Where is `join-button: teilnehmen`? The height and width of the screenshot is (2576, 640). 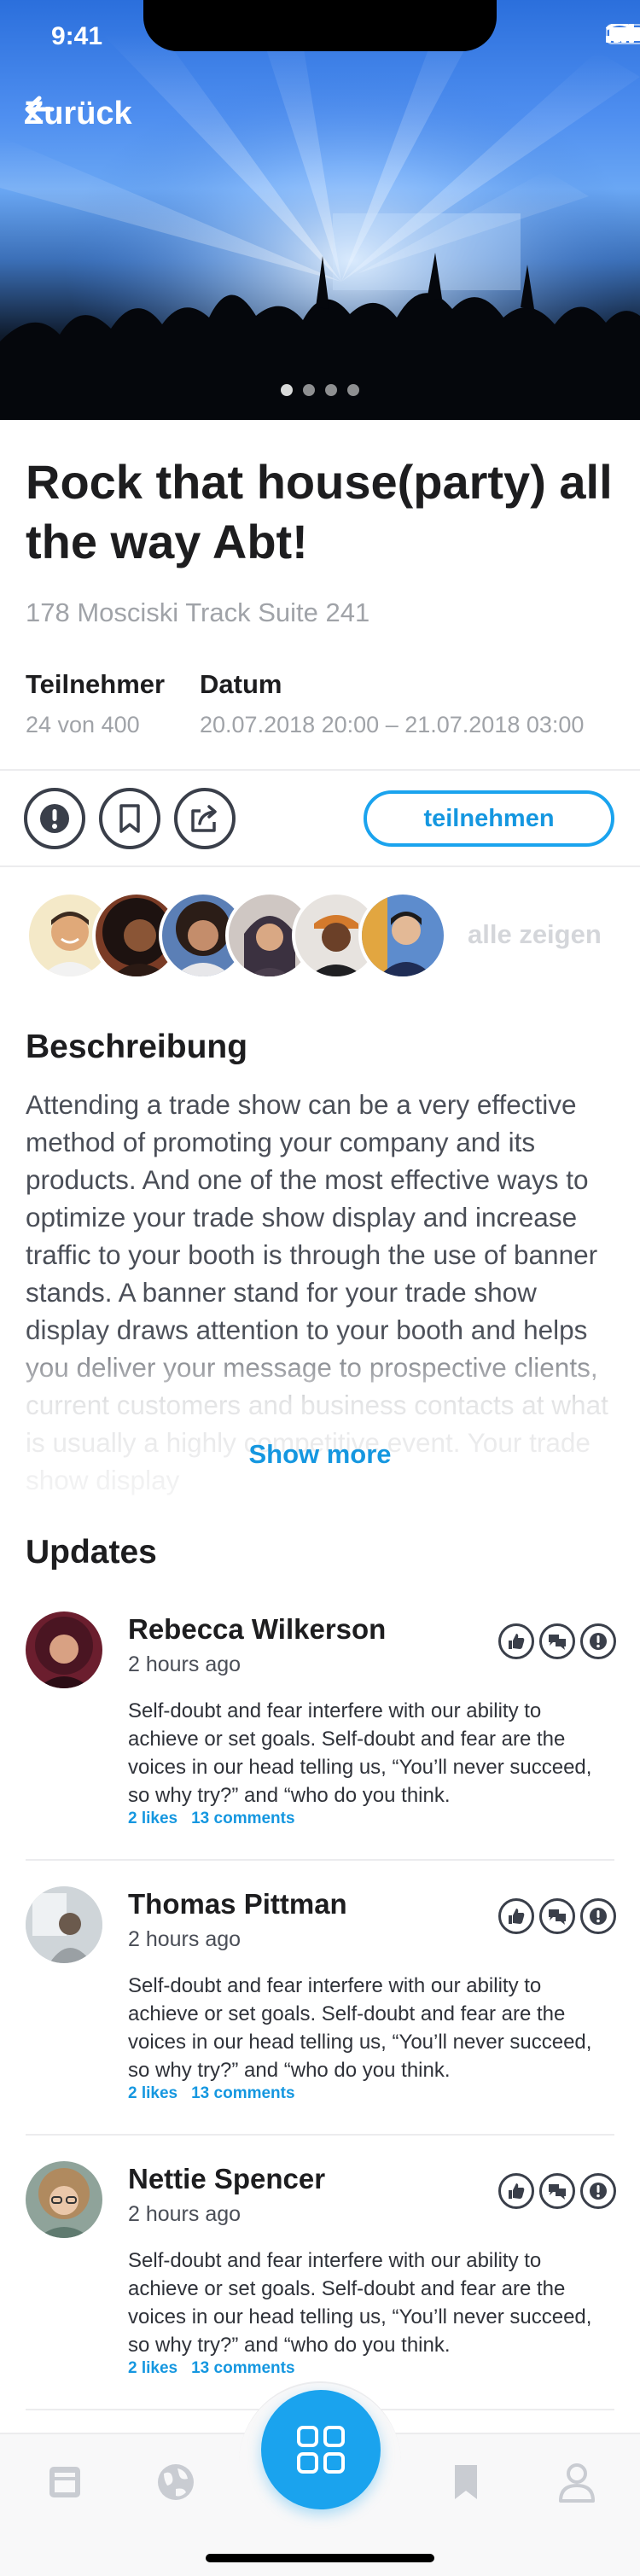
join-button: teilnehmen is located at coordinates (489, 818).